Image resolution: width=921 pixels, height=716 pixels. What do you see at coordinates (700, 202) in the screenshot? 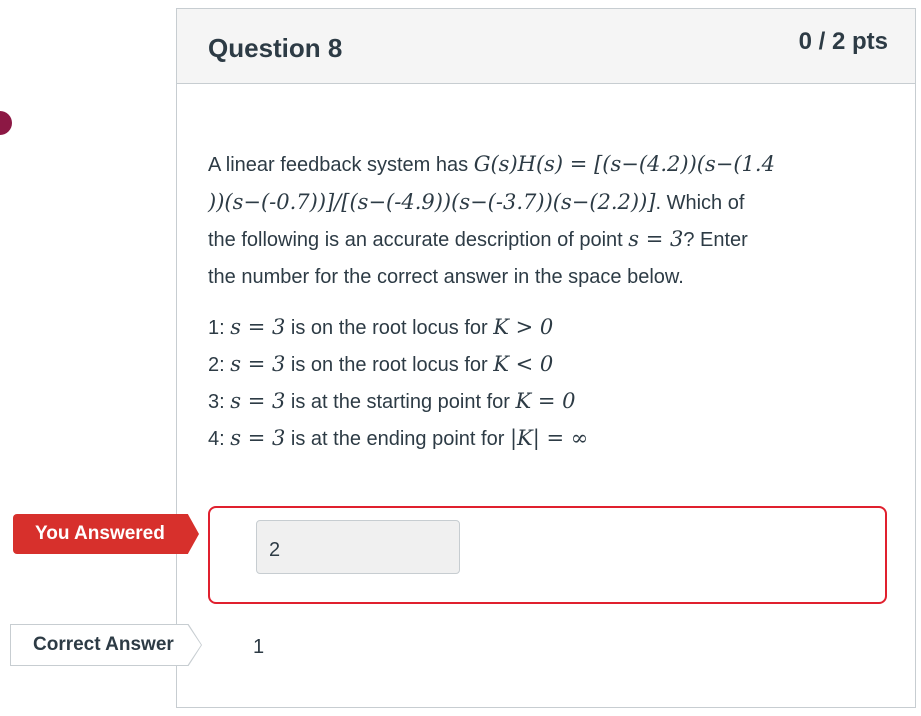
I see `question-after-expr: . Which of` at bounding box center [700, 202].